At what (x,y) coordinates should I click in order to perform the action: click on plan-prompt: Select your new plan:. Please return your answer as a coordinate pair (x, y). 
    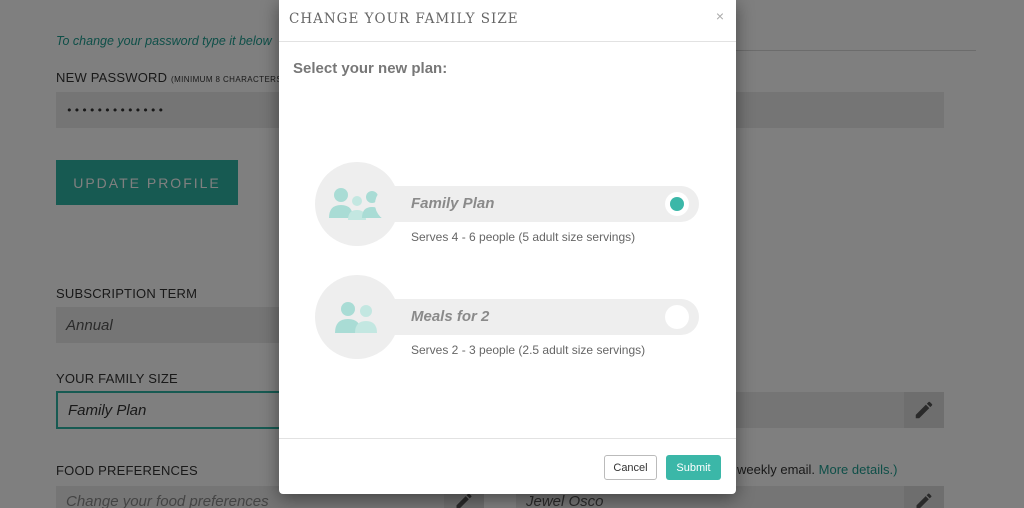
    Looking at the image, I should click on (370, 68).